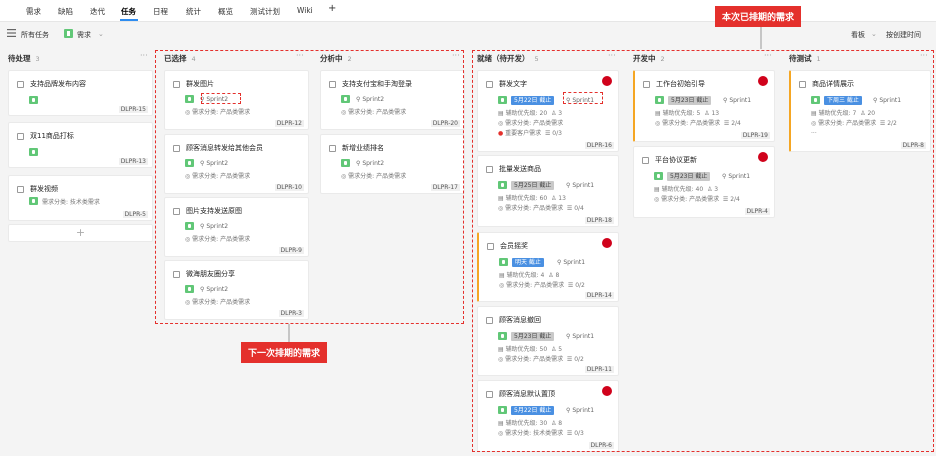 This screenshot has height=456, width=936. What do you see at coordinates (35, 35) in the screenshot?
I see `all-tasks-filter: 所有任务` at bounding box center [35, 35].